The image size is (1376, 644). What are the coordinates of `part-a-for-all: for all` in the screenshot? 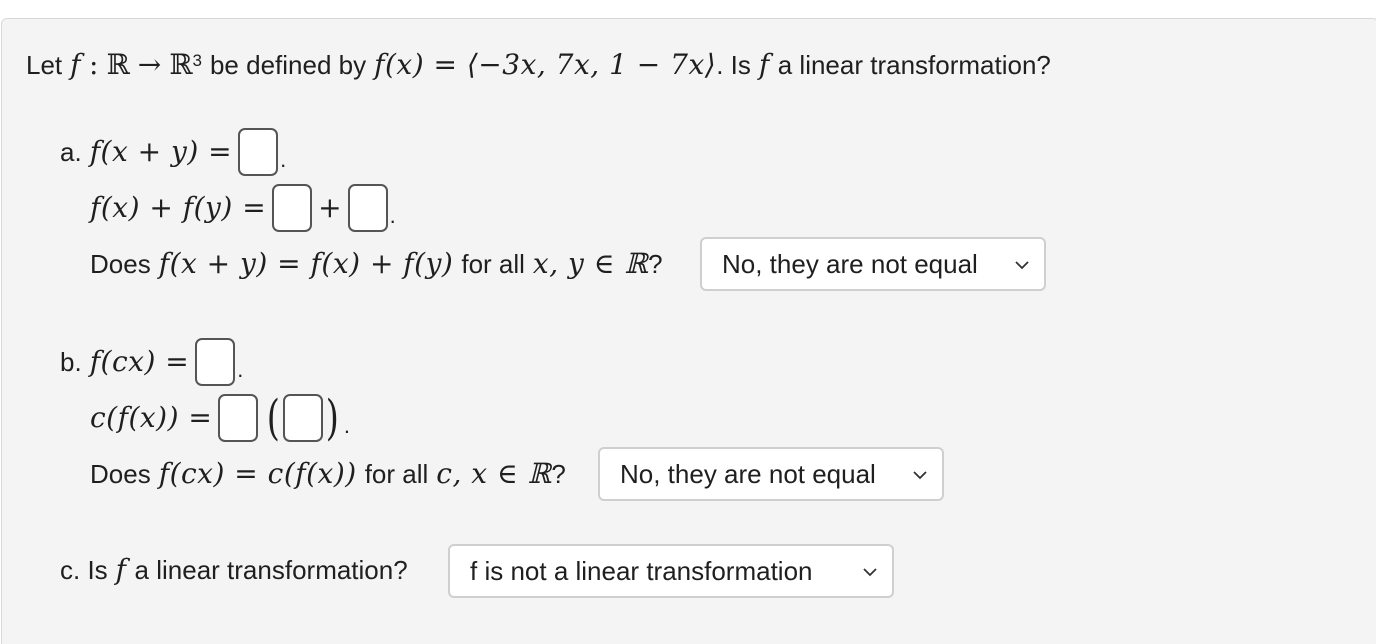 It's located at (493, 264).